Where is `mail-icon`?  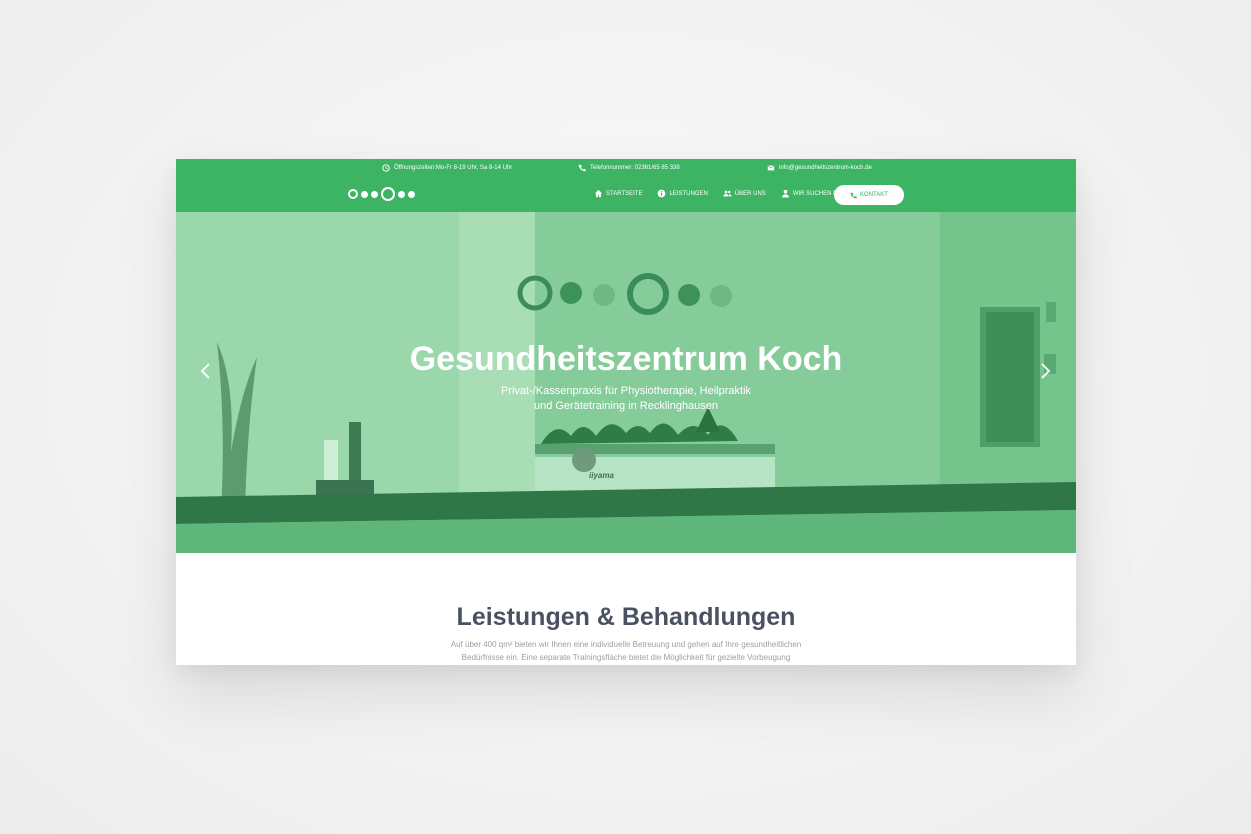 mail-icon is located at coordinates (771, 168).